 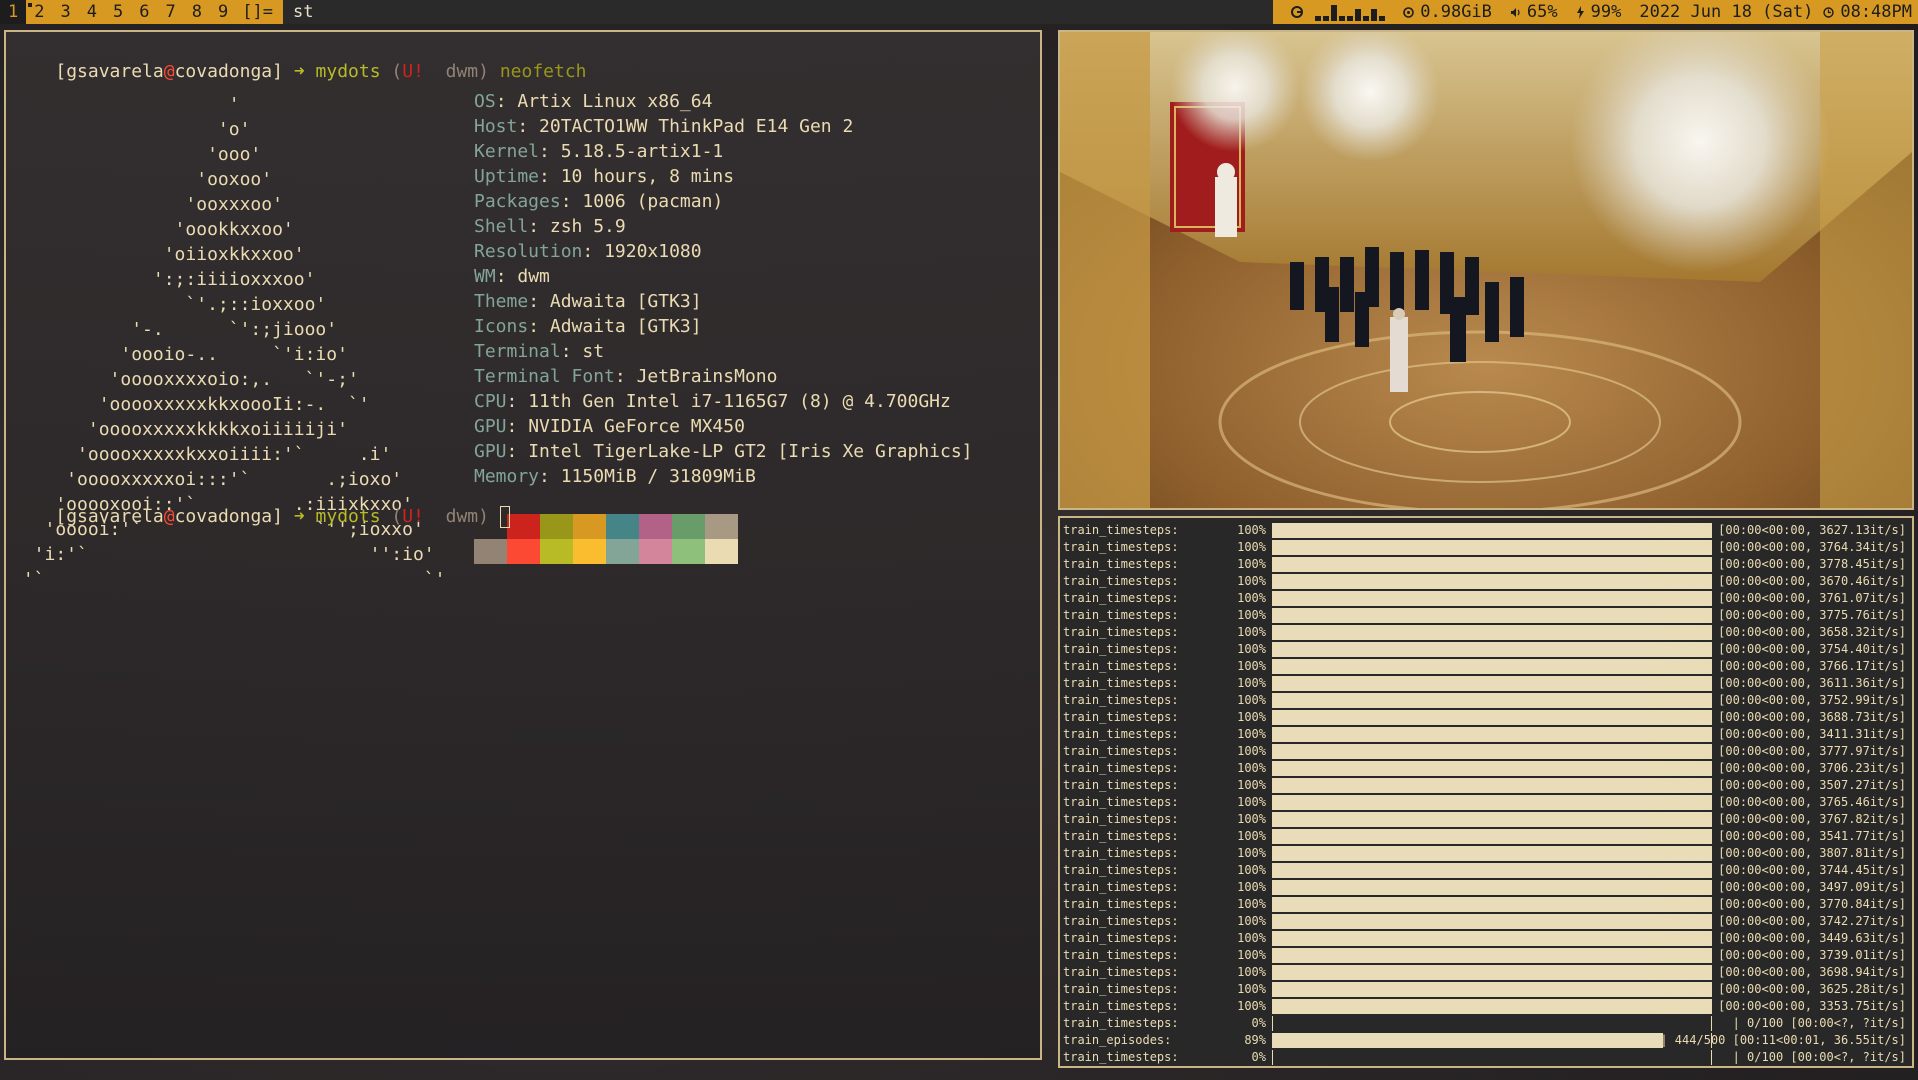 I want to click on tag-3: 3, so click(x=66, y=12).